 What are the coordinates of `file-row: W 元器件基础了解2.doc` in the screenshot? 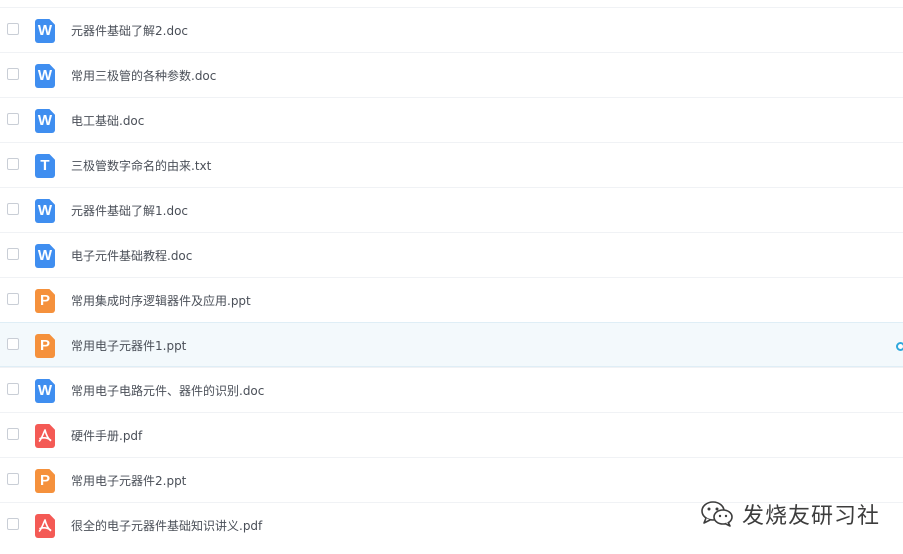 It's located at (451, 29).